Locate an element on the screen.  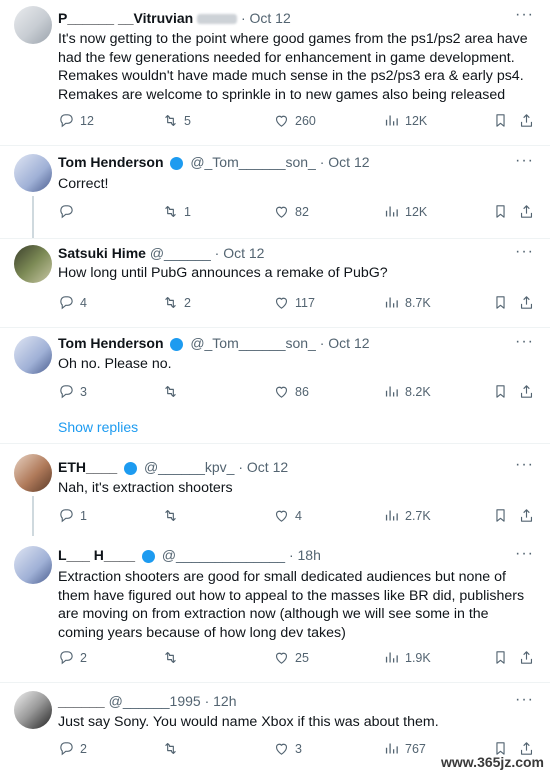
tweet-text: Nah, it's extraction shooters is located at coordinates (145, 488).